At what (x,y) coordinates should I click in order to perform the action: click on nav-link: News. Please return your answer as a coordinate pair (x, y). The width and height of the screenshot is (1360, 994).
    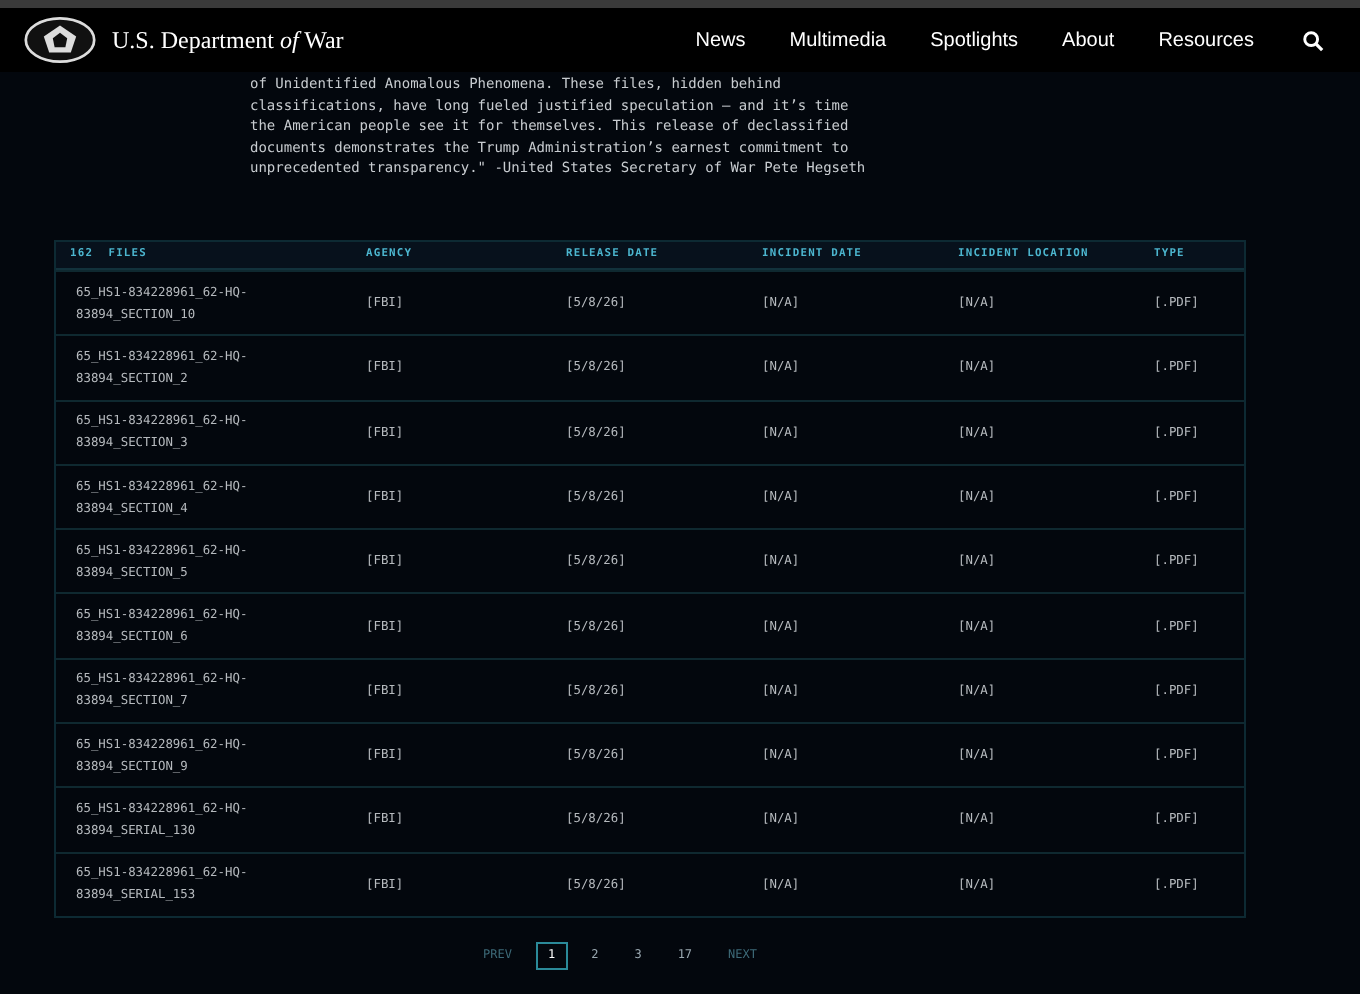
    Looking at the image, I should click on (720, 40).